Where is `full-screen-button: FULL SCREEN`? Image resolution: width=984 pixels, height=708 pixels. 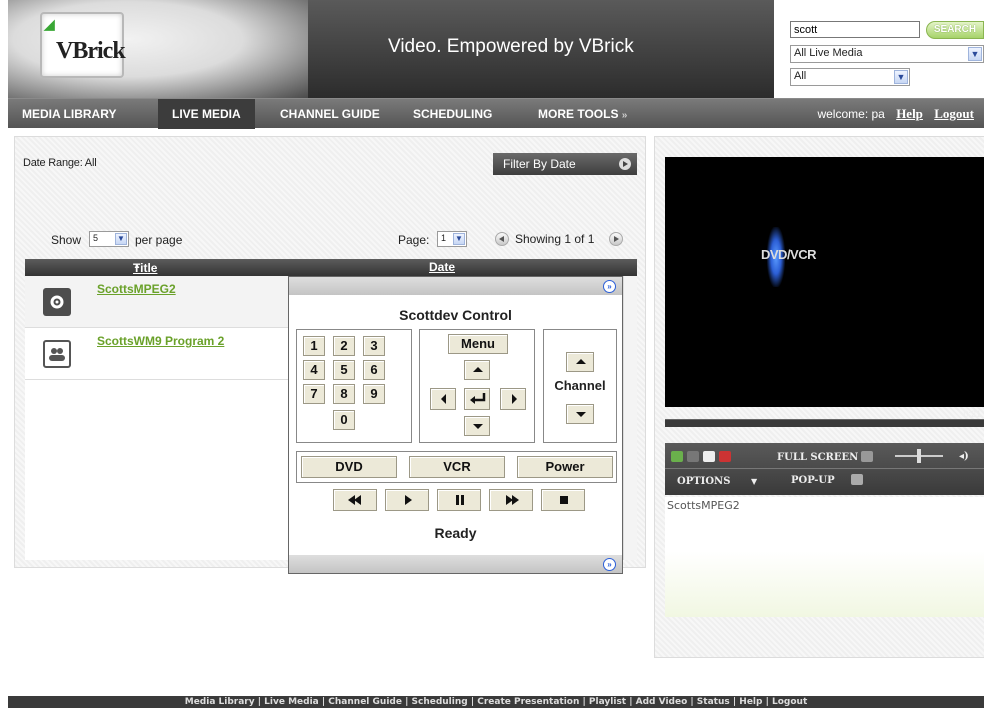 full-screen-button: FULL SCREEN is located at coordinates (817, 457).